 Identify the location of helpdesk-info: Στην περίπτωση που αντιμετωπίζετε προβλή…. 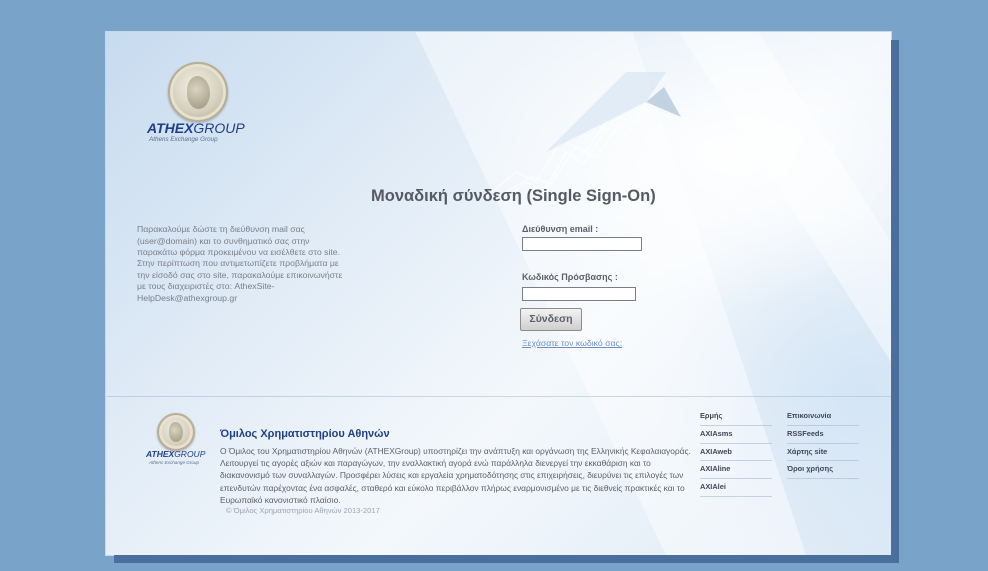
(240, 280).